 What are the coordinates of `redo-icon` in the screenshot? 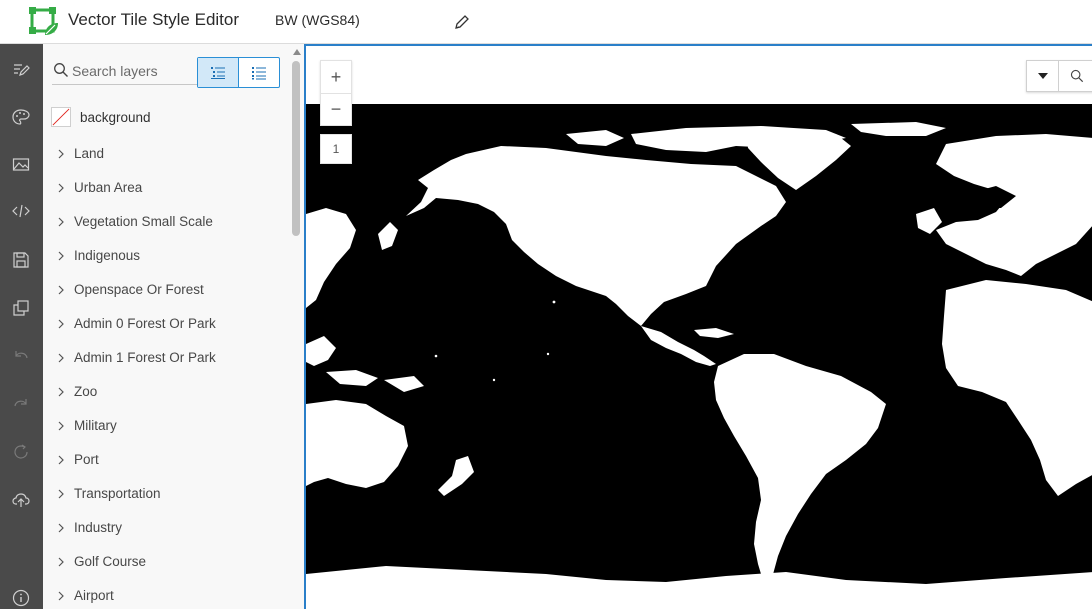 It's located at (20, 403).